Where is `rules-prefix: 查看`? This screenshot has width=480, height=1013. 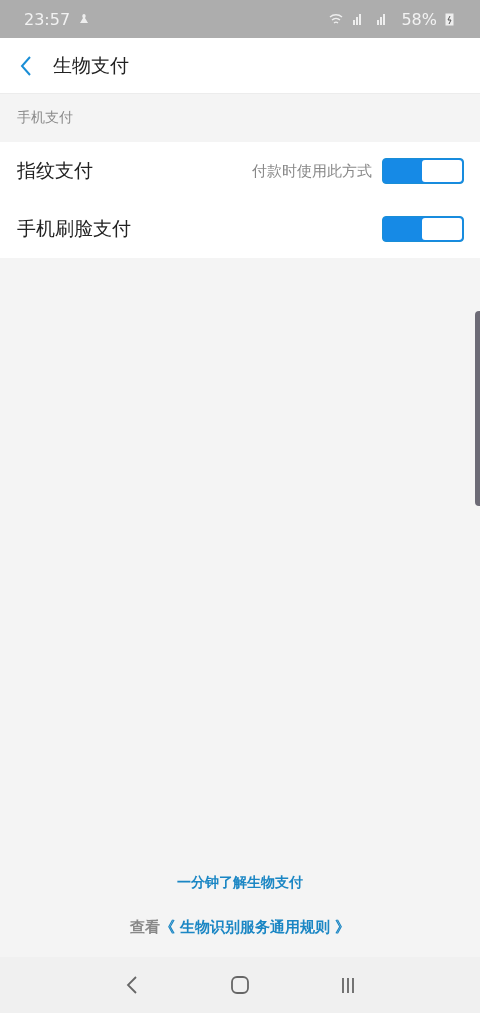 rules-prefix: 查看 is located at coordinates (144, 927).